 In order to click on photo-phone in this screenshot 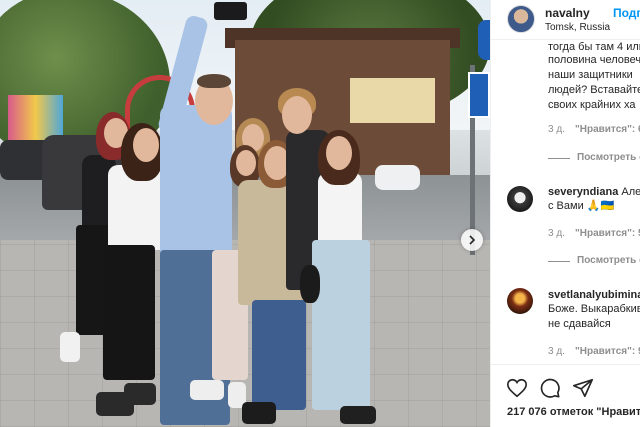, I will do `click(230, 11)`.